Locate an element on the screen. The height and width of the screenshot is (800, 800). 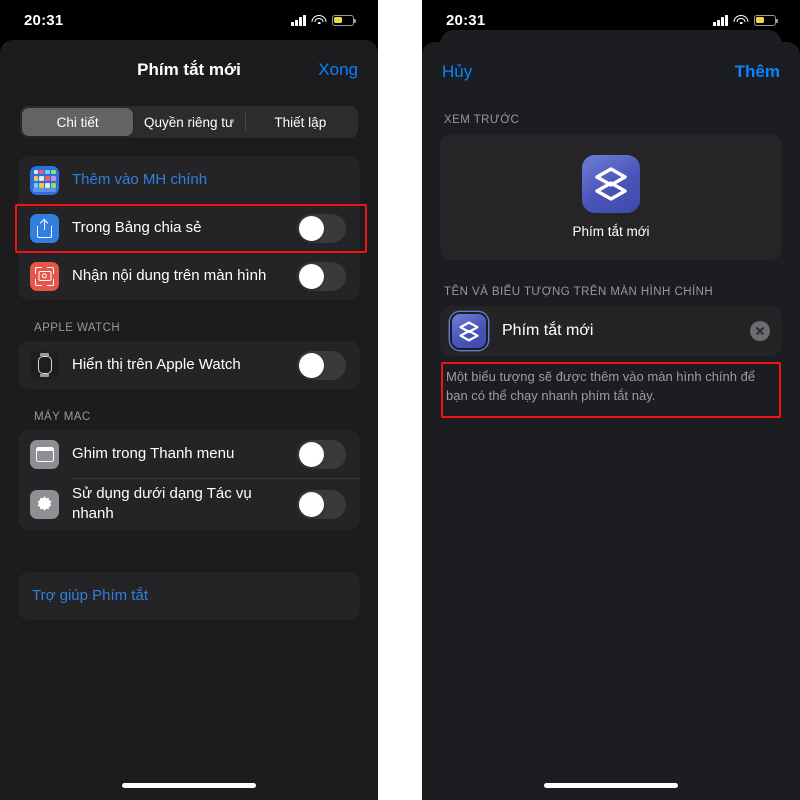
done-button: Xong is located at coordinates (338, 70).